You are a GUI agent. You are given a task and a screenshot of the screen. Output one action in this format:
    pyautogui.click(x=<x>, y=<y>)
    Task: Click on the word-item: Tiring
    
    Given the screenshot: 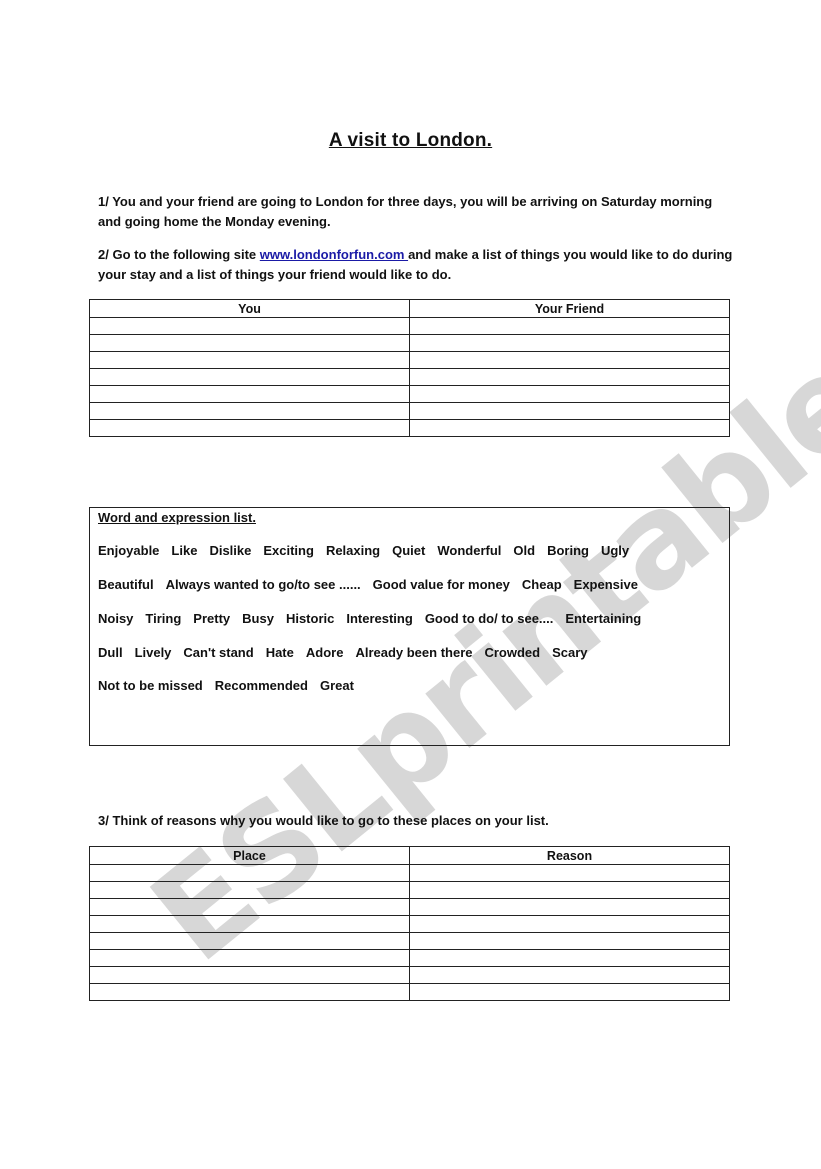 What is the action you would take?
    pyautogui.click(x=163, y=618)
    